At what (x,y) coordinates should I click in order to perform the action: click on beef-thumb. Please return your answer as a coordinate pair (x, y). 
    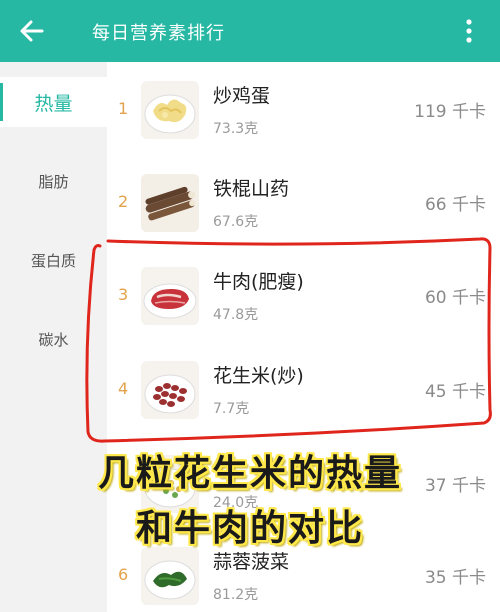
    Looking at the image, I should click on (170, 296).